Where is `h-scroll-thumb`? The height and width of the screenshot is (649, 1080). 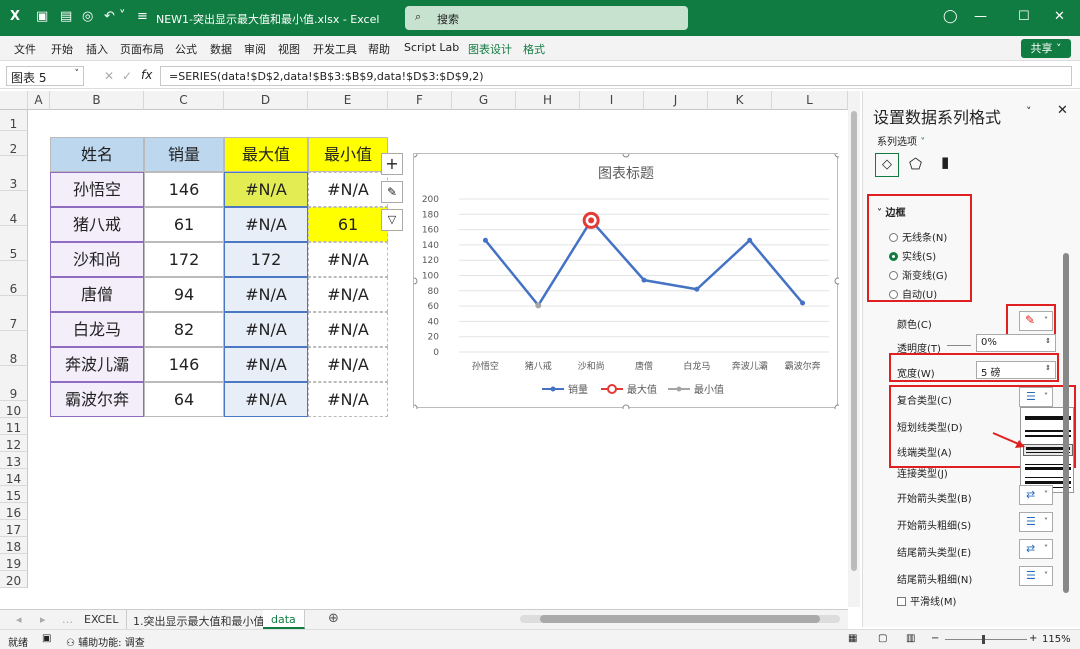
h-scroll-thumb is located at coordinates (680, 619).